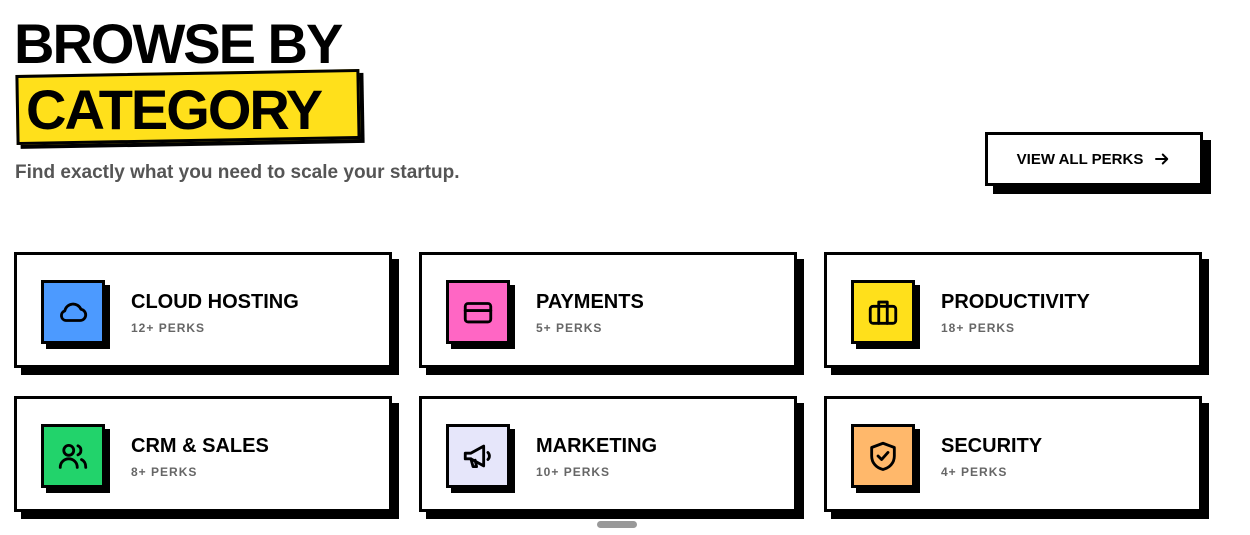 This screenshot has height=535, width=1250. What do you see at coordinates (573, 472) in the screenshot?
I see `category-count: 10+ PERKS` at bounding box center [573, 472].